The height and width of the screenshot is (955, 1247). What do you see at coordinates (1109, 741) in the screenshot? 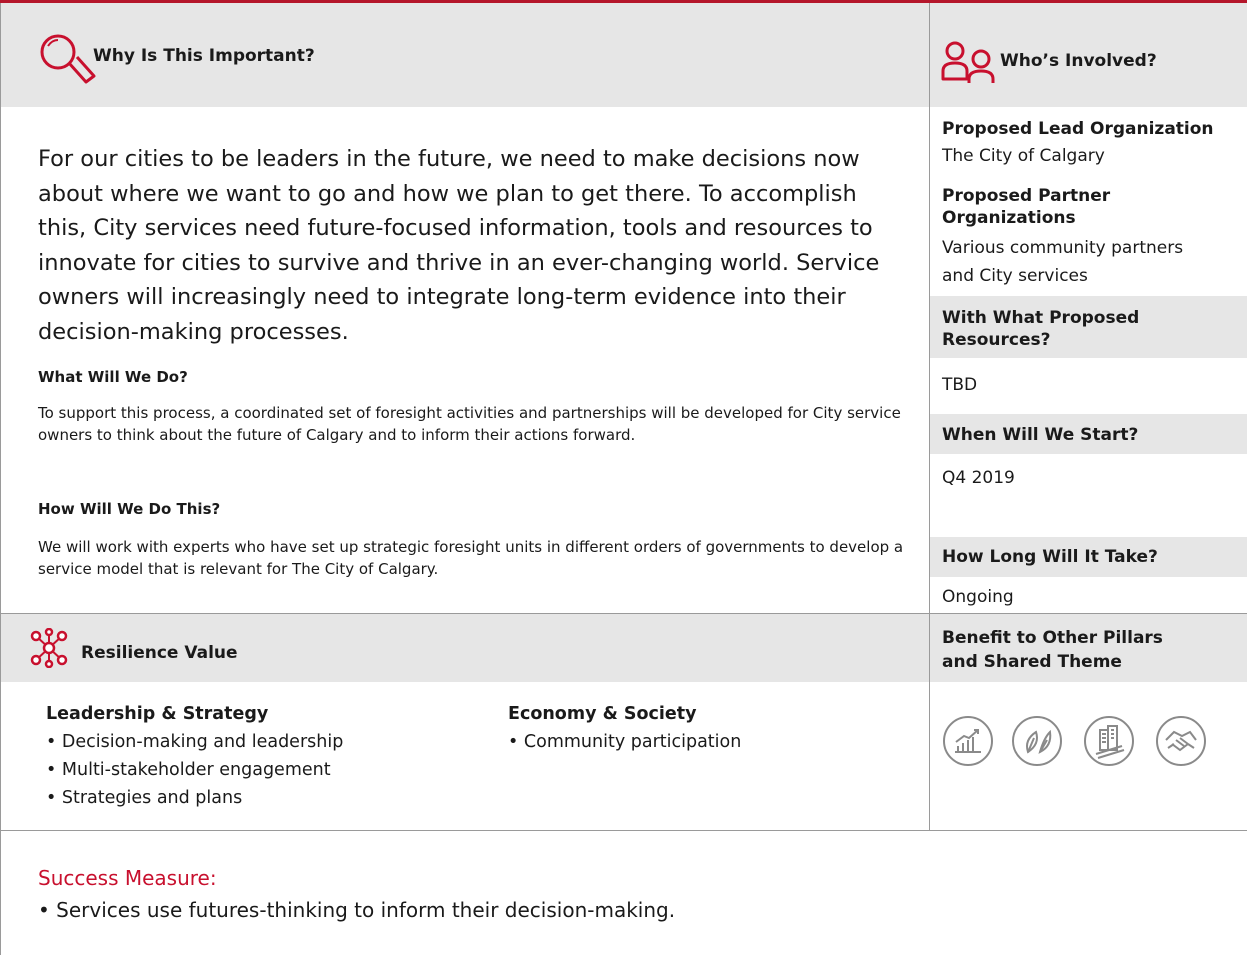
I see `city-buildings-icon` at bounding box center [1109, 741].